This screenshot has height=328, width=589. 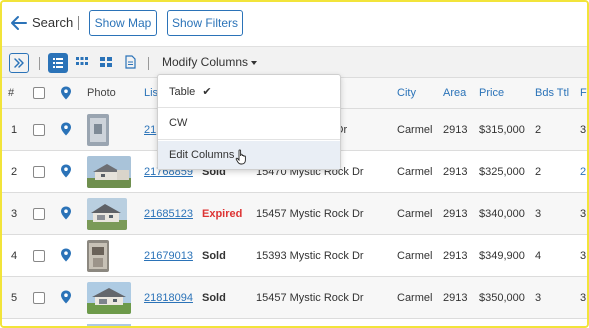 I want to click on column-header-baths: FB, so click(x=583, y=93).